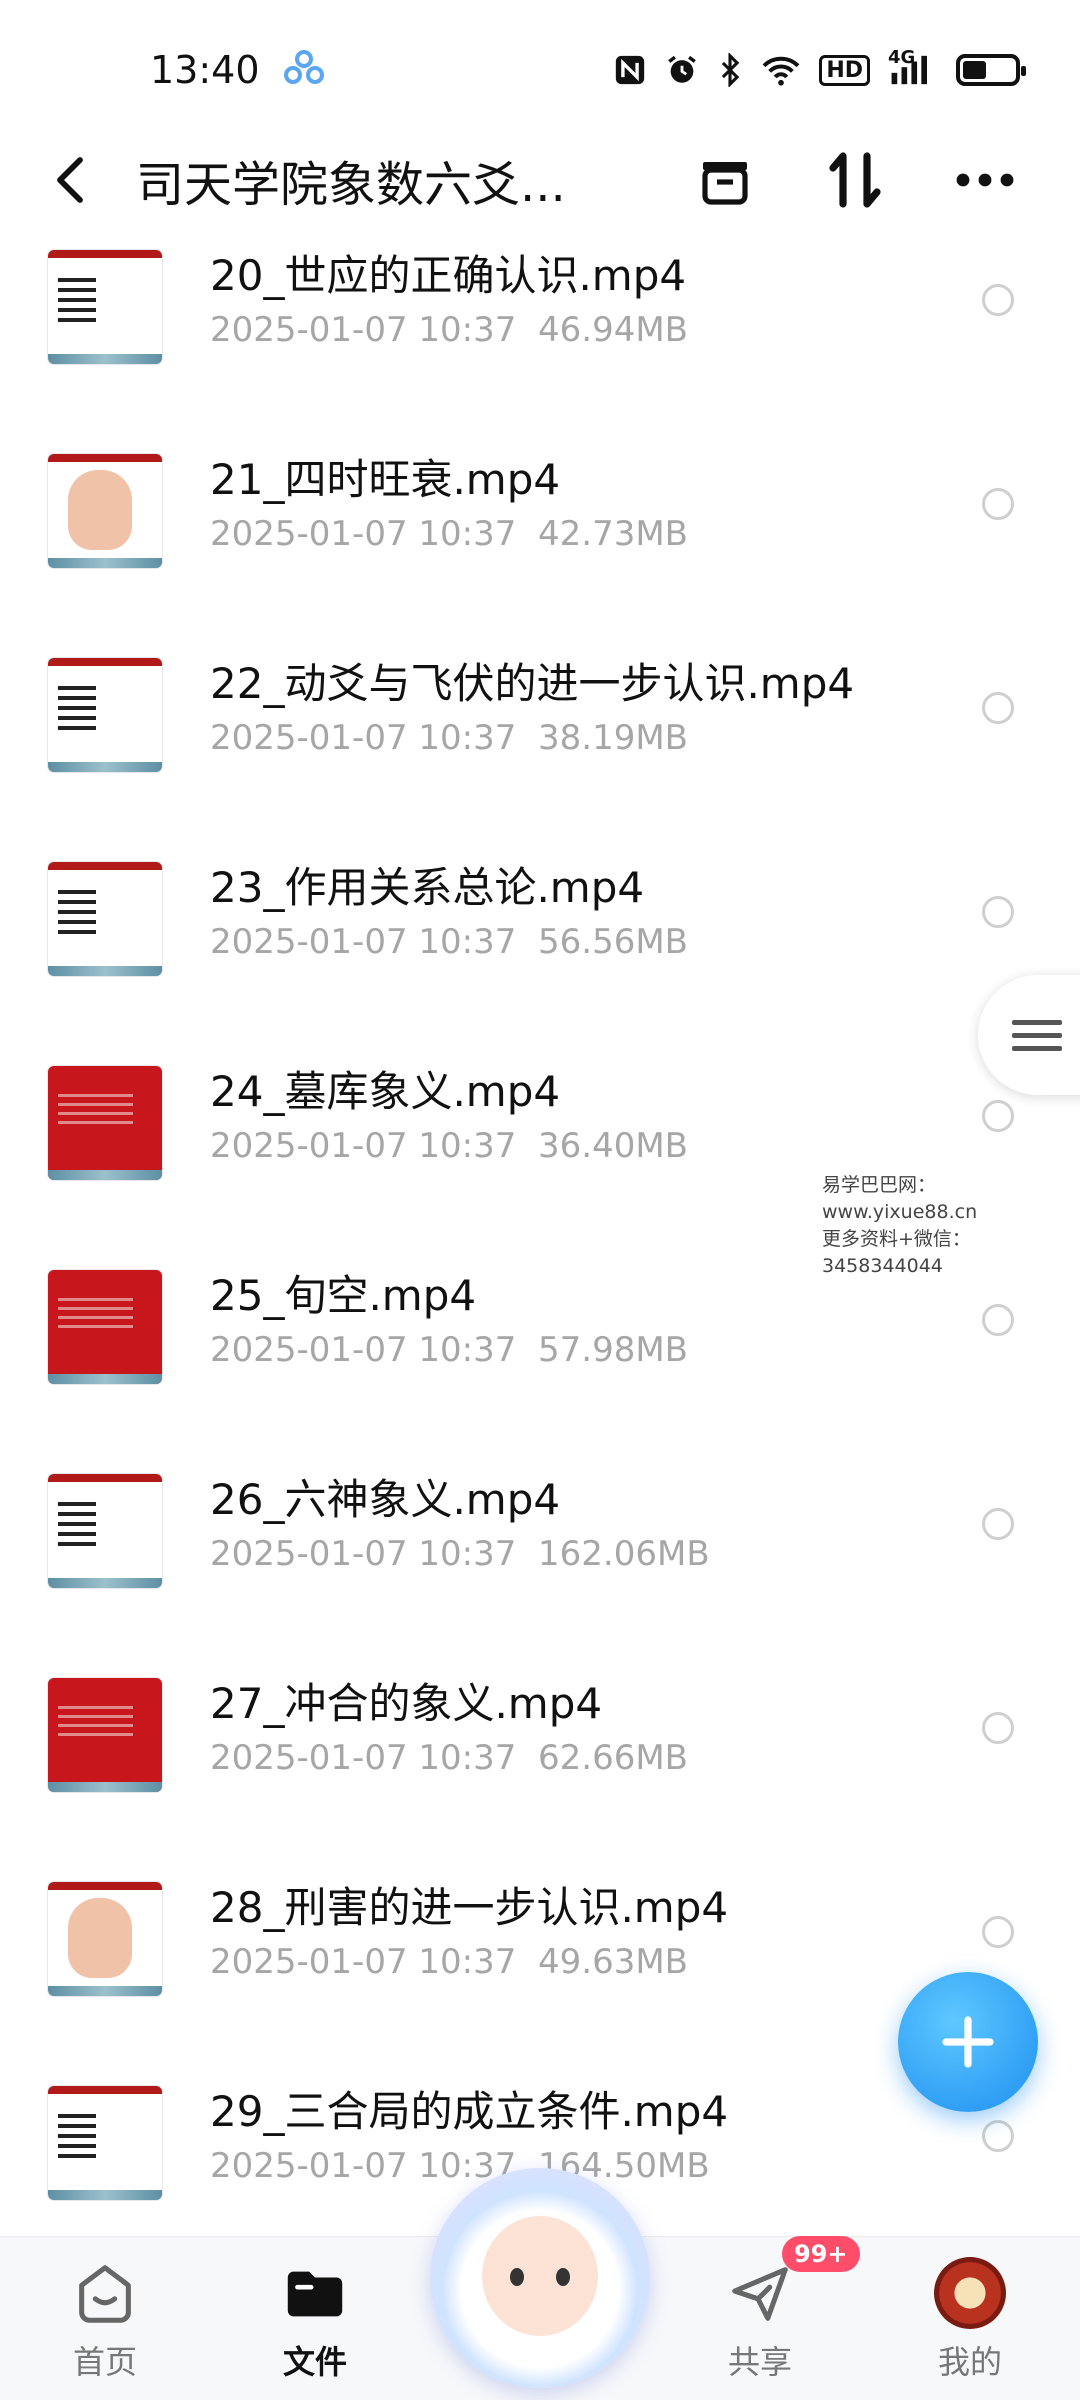 The width and height of the screenshot is (1080, 2400). I want to click on file-name: 26_六神象义.mp4, so click(385, 1499).